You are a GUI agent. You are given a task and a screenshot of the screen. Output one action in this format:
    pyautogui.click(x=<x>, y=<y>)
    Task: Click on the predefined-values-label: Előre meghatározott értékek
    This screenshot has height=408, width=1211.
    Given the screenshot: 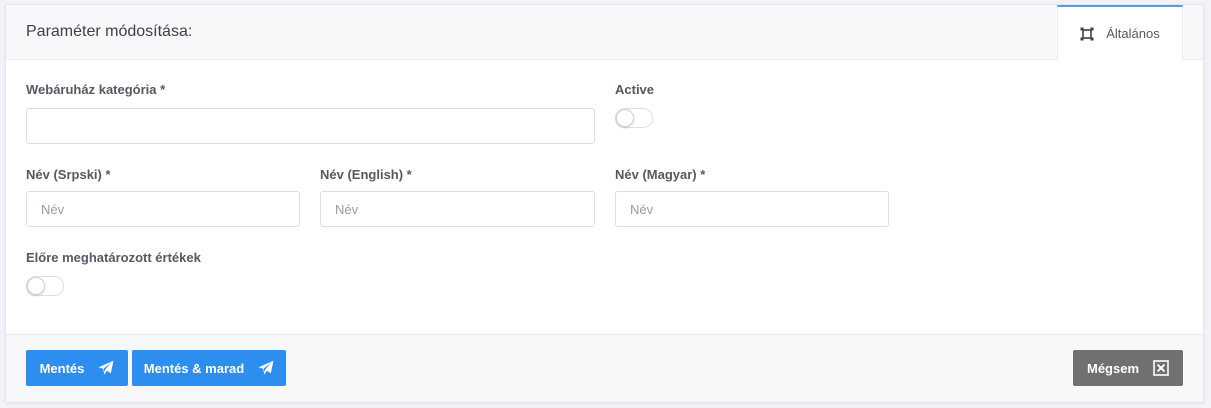 What is the action you would take?
    pyautogui.click(x=113, y=257)
    